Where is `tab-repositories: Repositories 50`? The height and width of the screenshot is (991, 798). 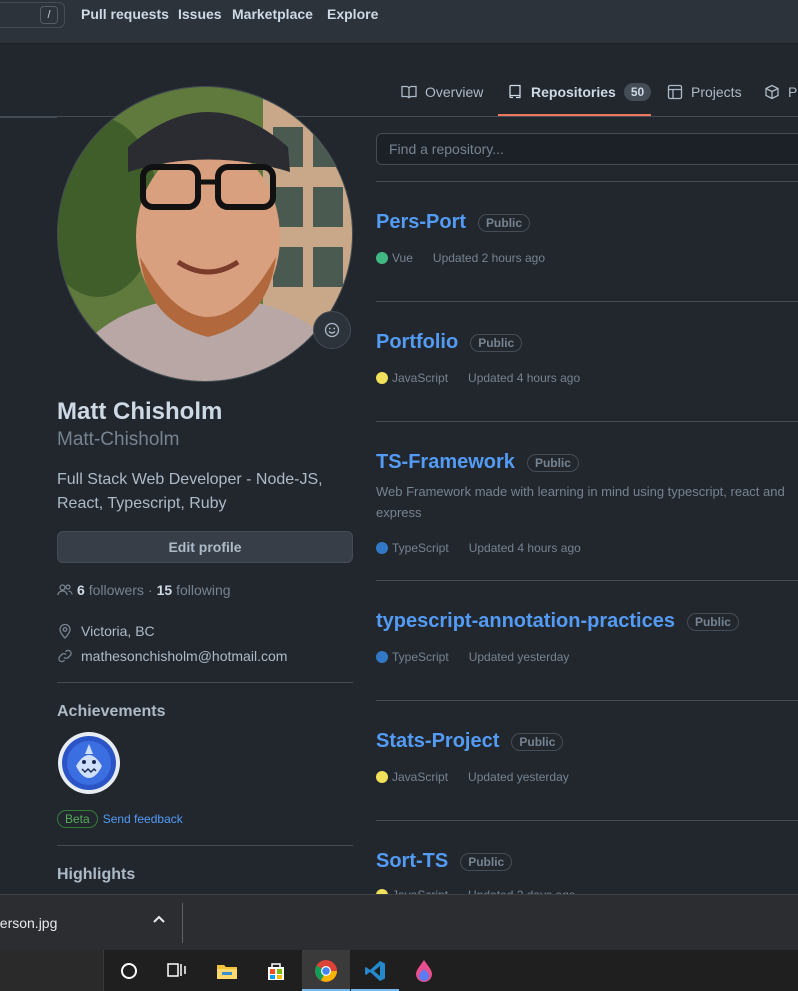 tab-repositories: Repositories 50 is located at coordinates (579, 92).